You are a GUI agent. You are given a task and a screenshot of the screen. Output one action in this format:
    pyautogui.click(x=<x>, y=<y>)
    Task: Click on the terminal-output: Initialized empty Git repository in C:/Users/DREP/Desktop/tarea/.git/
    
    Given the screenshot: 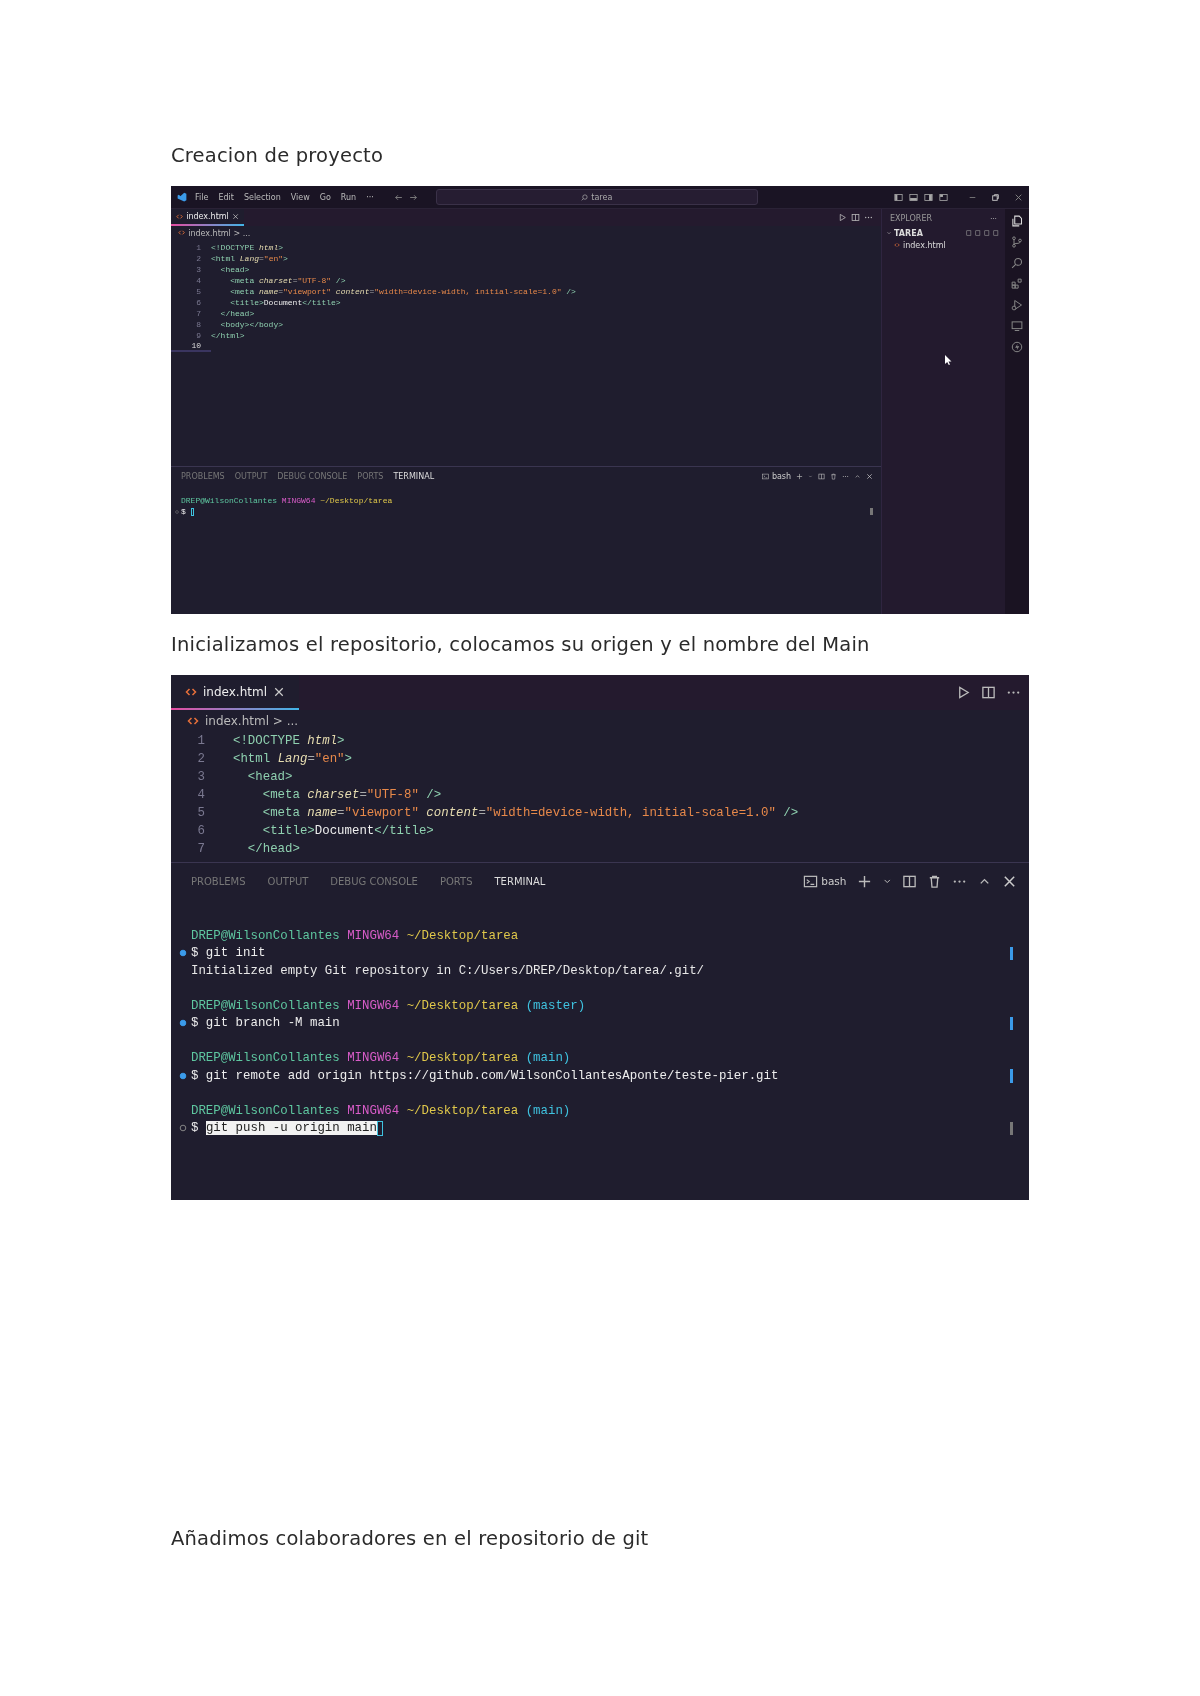 What is the action you would take?
    pyautogui.click(x=448, y=970)
    